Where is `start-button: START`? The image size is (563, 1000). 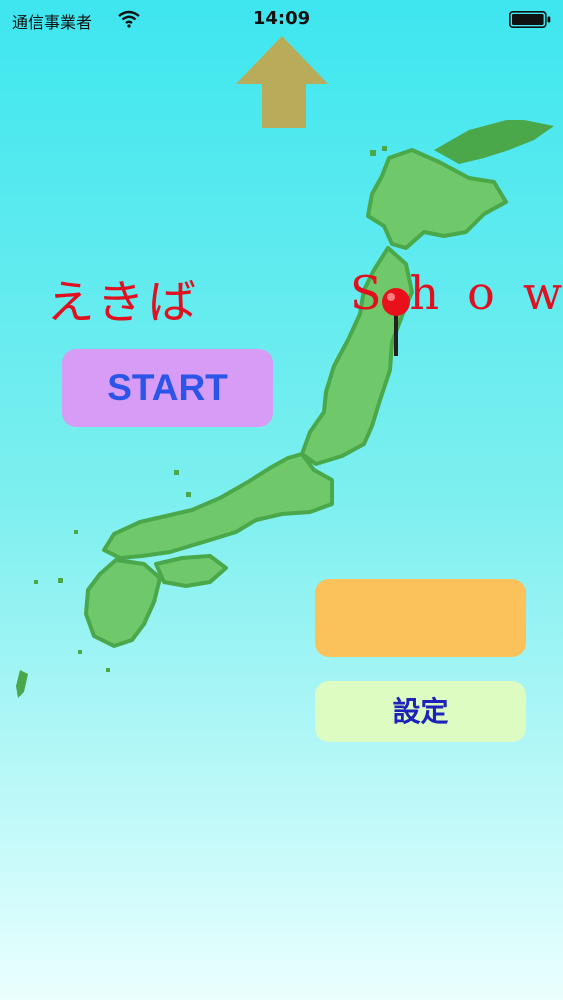
start-button: START is located at coordinates (167, 388).